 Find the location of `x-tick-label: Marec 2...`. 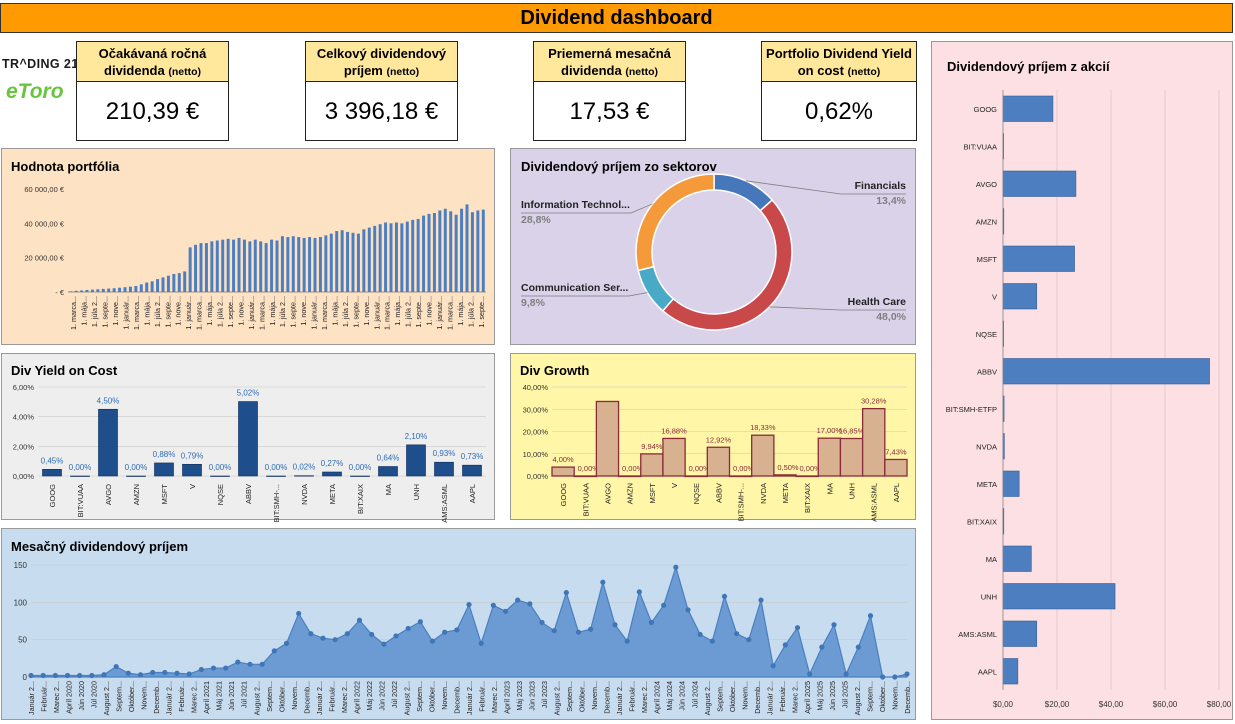

x-tick-label: Marec 2... is located at coordinates (794, 697).